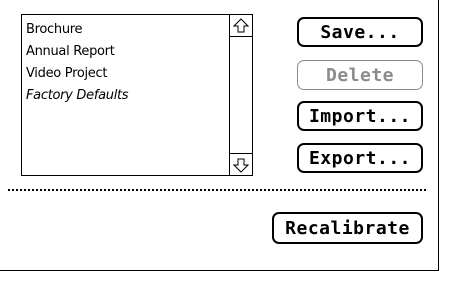 This screenshot has width=452, height=286. What do you see at coordinates (126, 30) in the screenshot?
I see `list-item-brochure: Brochure` at bounding box center [126, 30].